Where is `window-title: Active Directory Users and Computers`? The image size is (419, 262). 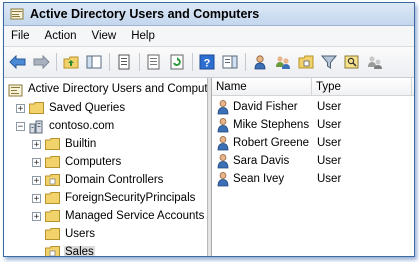
window-title: Active Directory Users and Computers is located at coordinates (145, 14).